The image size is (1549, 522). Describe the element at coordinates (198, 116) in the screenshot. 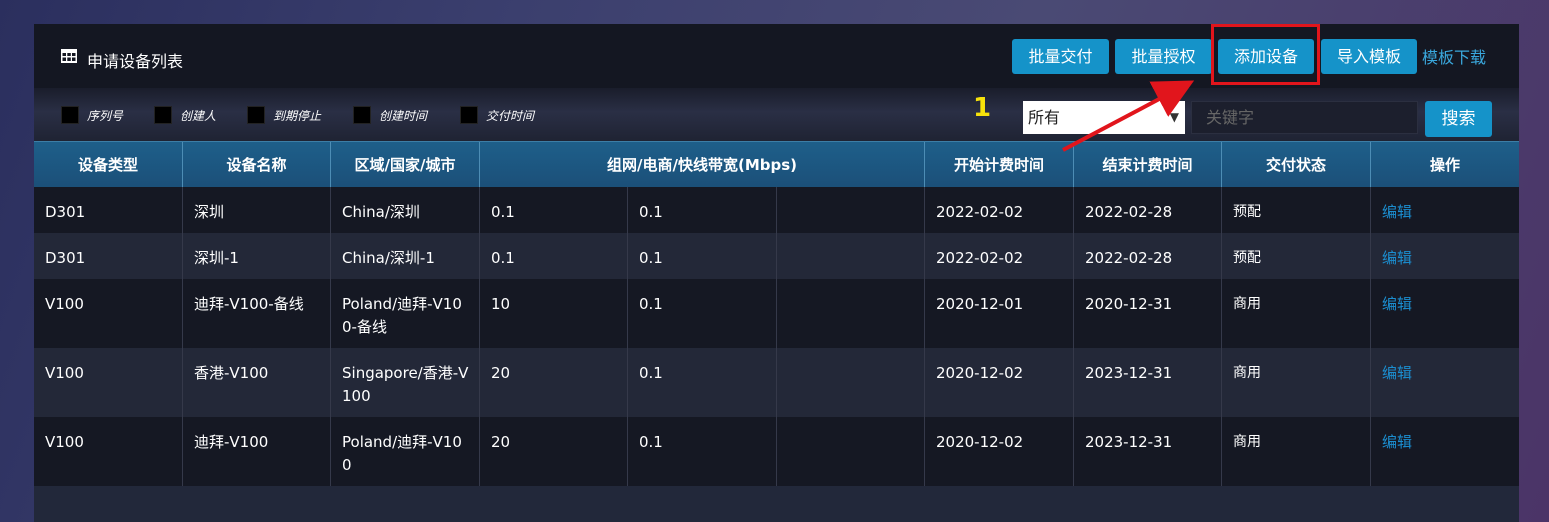

I see `checkbox-label-creator: 创建人` at that location.